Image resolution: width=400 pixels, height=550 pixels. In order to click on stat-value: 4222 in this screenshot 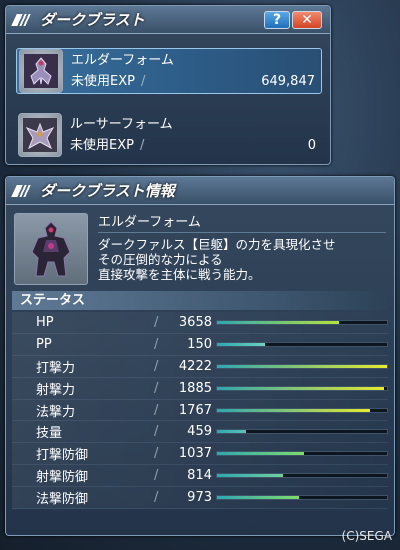, I will do `click(195, 366)`.